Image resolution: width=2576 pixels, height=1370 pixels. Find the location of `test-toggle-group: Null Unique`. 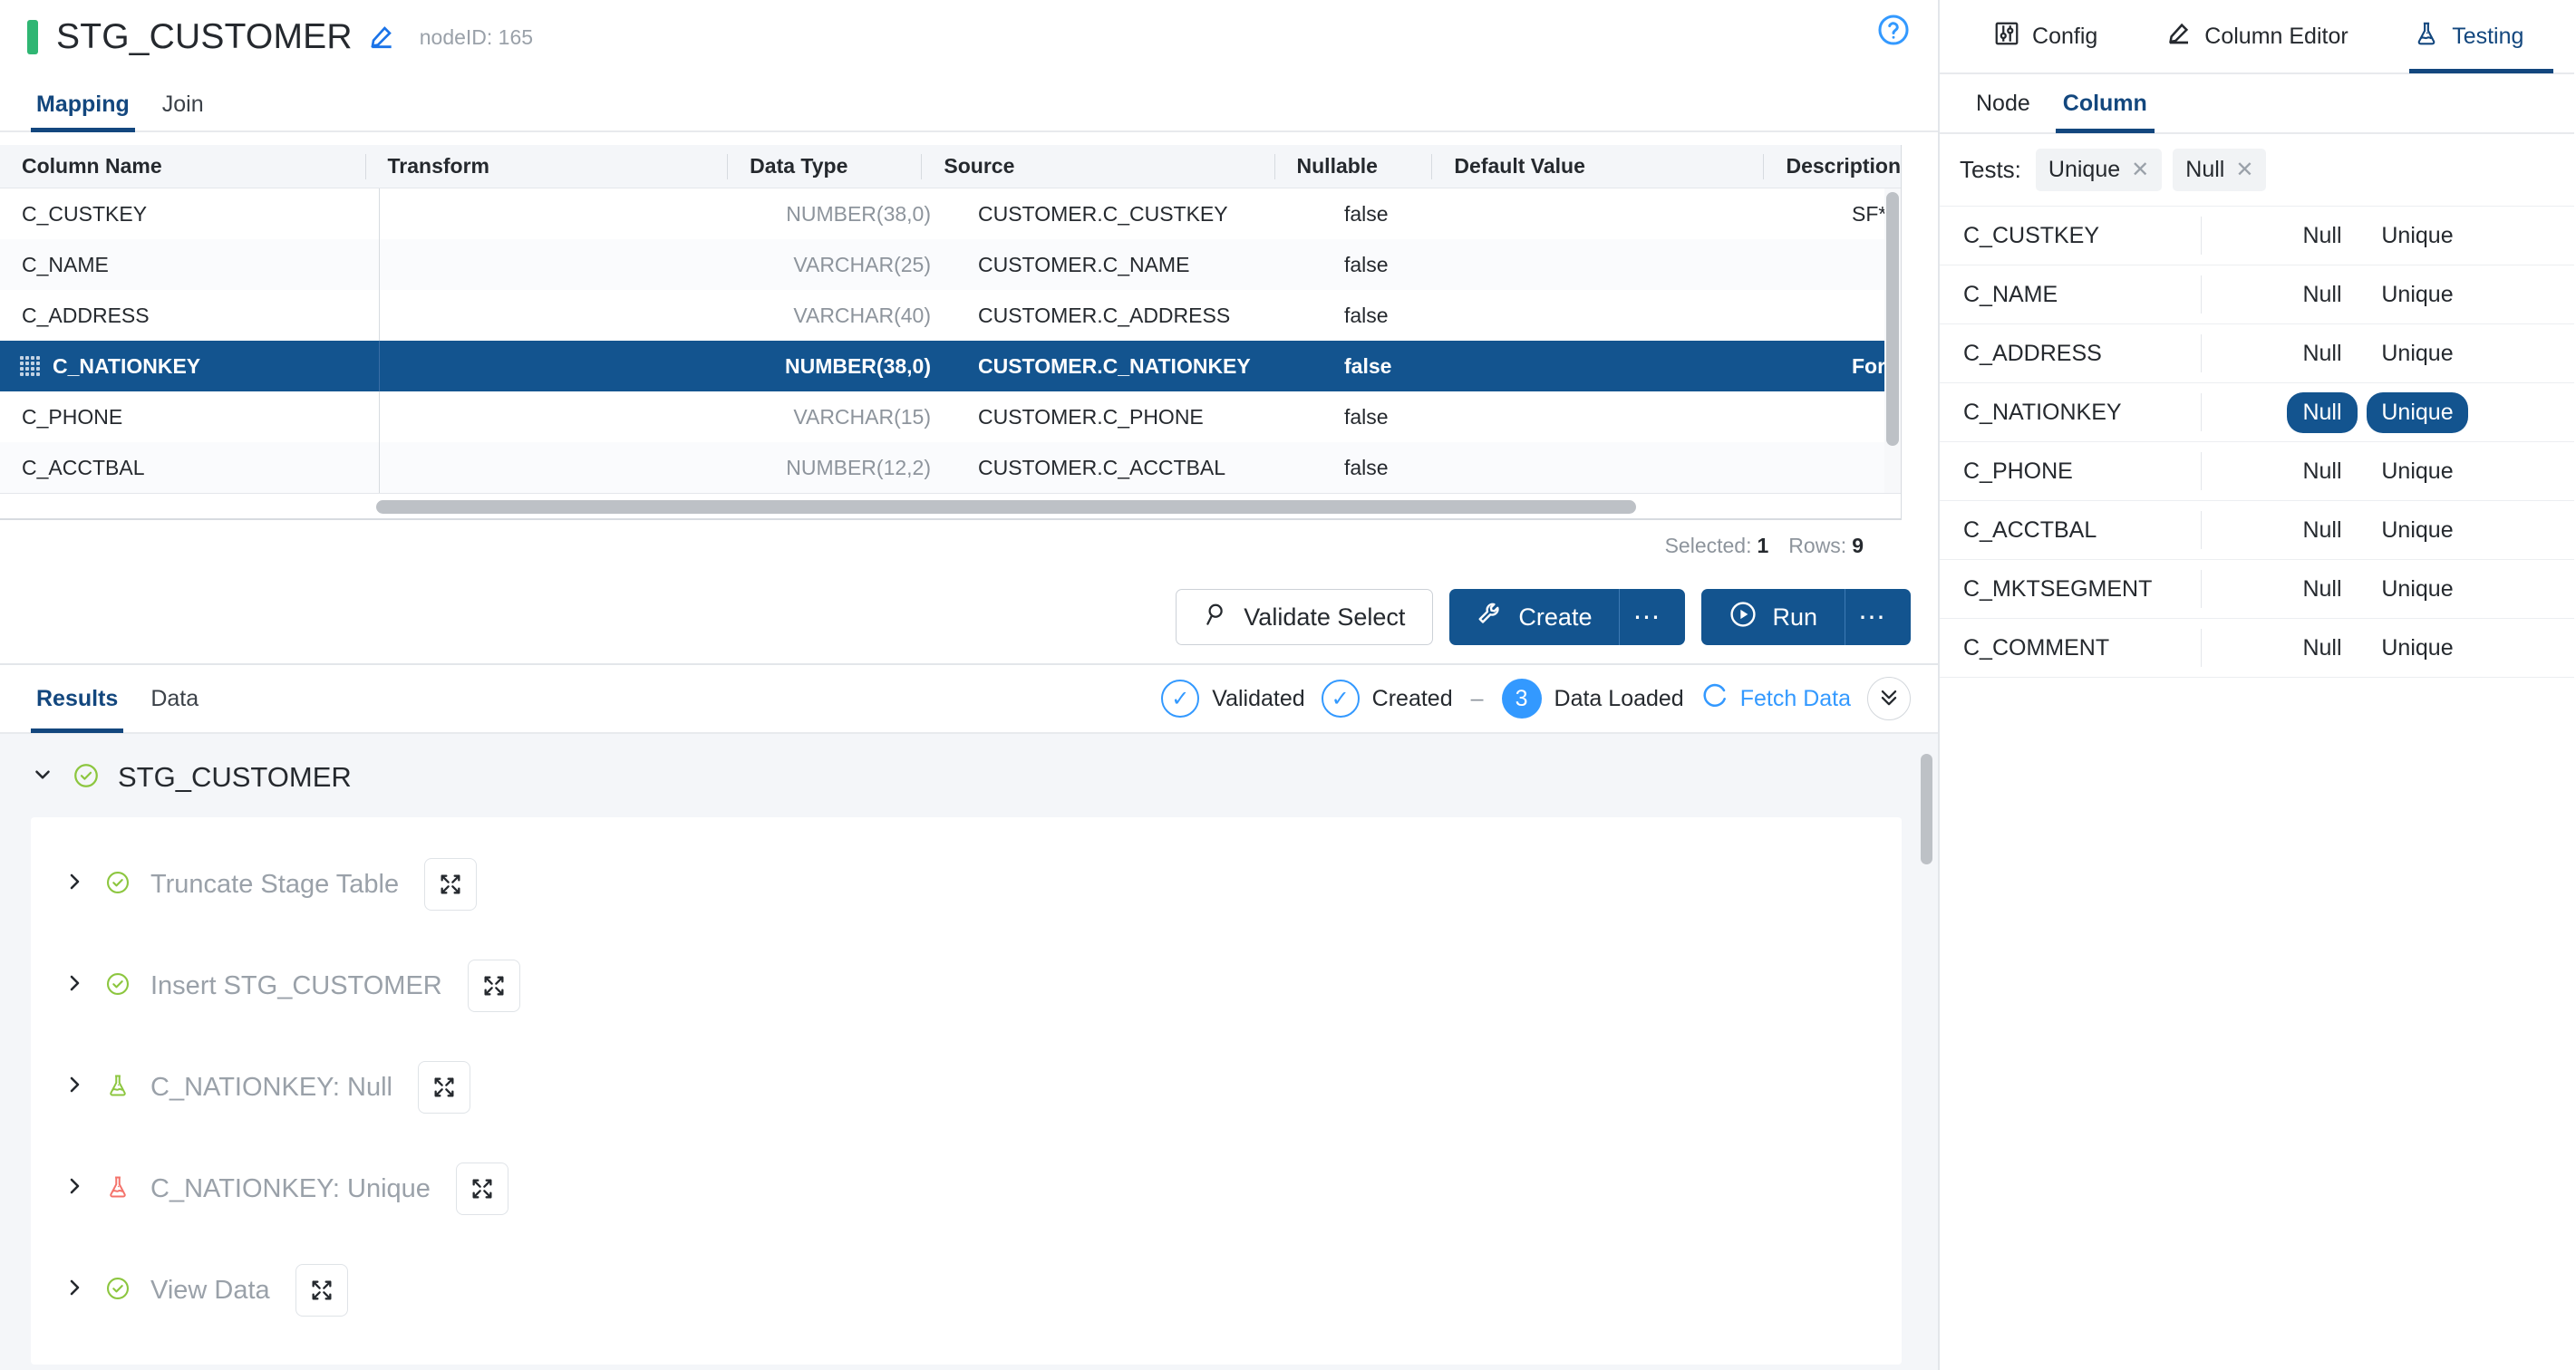

test-toggle-group: Null Unique is located at coordinates (2377, 530).